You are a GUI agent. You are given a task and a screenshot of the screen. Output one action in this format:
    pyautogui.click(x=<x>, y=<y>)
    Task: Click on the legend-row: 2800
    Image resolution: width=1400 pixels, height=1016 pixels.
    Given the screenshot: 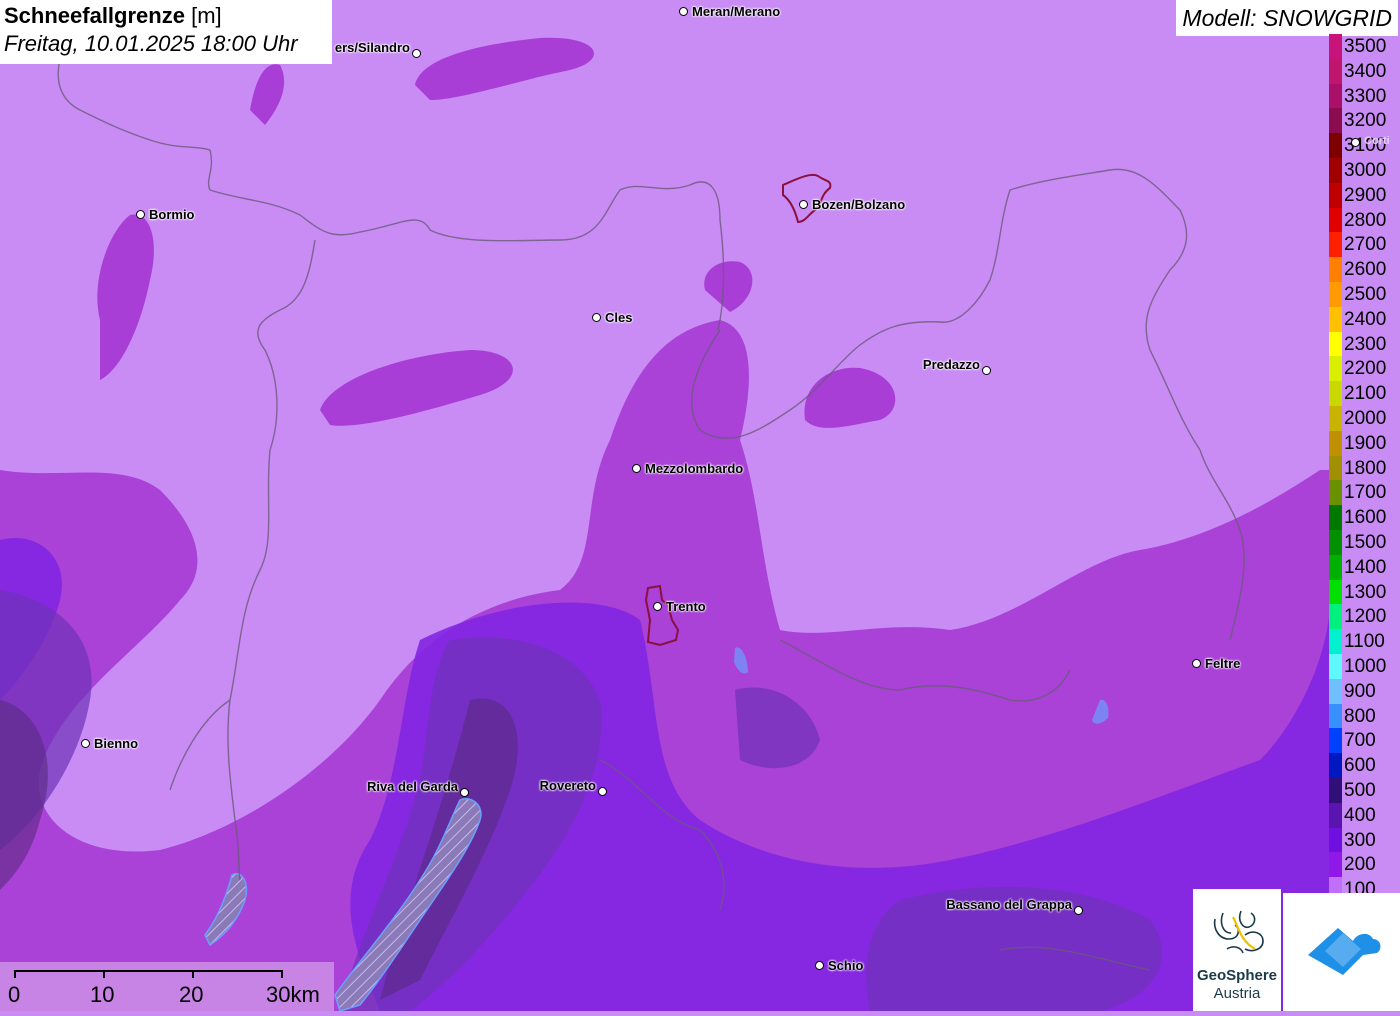 What is the action you would take?
    pyautogui.click(x=1364, y=220)
    